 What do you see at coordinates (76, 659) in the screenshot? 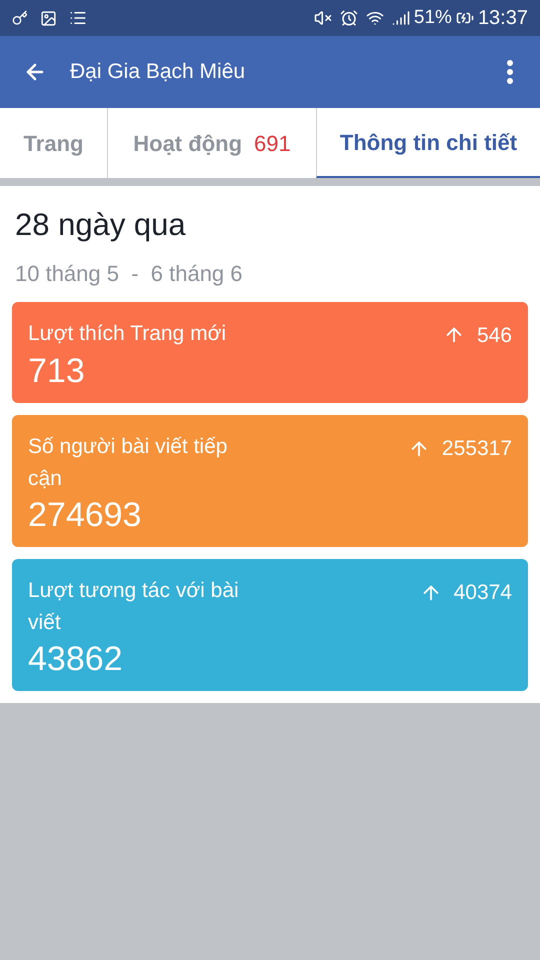
I see `metric-value: 43862` at bounding box center [76, 659].